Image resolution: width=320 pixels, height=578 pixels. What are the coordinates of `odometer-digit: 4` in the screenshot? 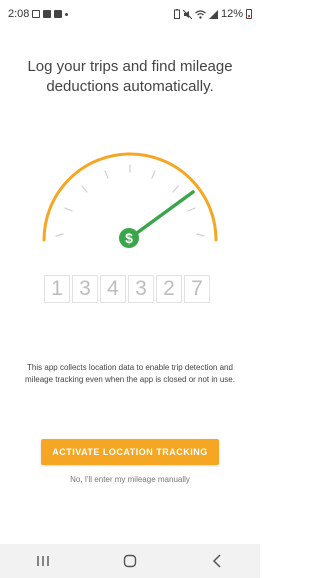 It's located at (113, 289).